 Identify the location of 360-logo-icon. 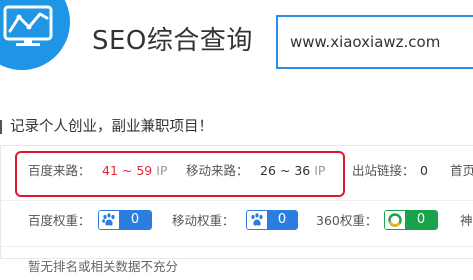
(395, 220).